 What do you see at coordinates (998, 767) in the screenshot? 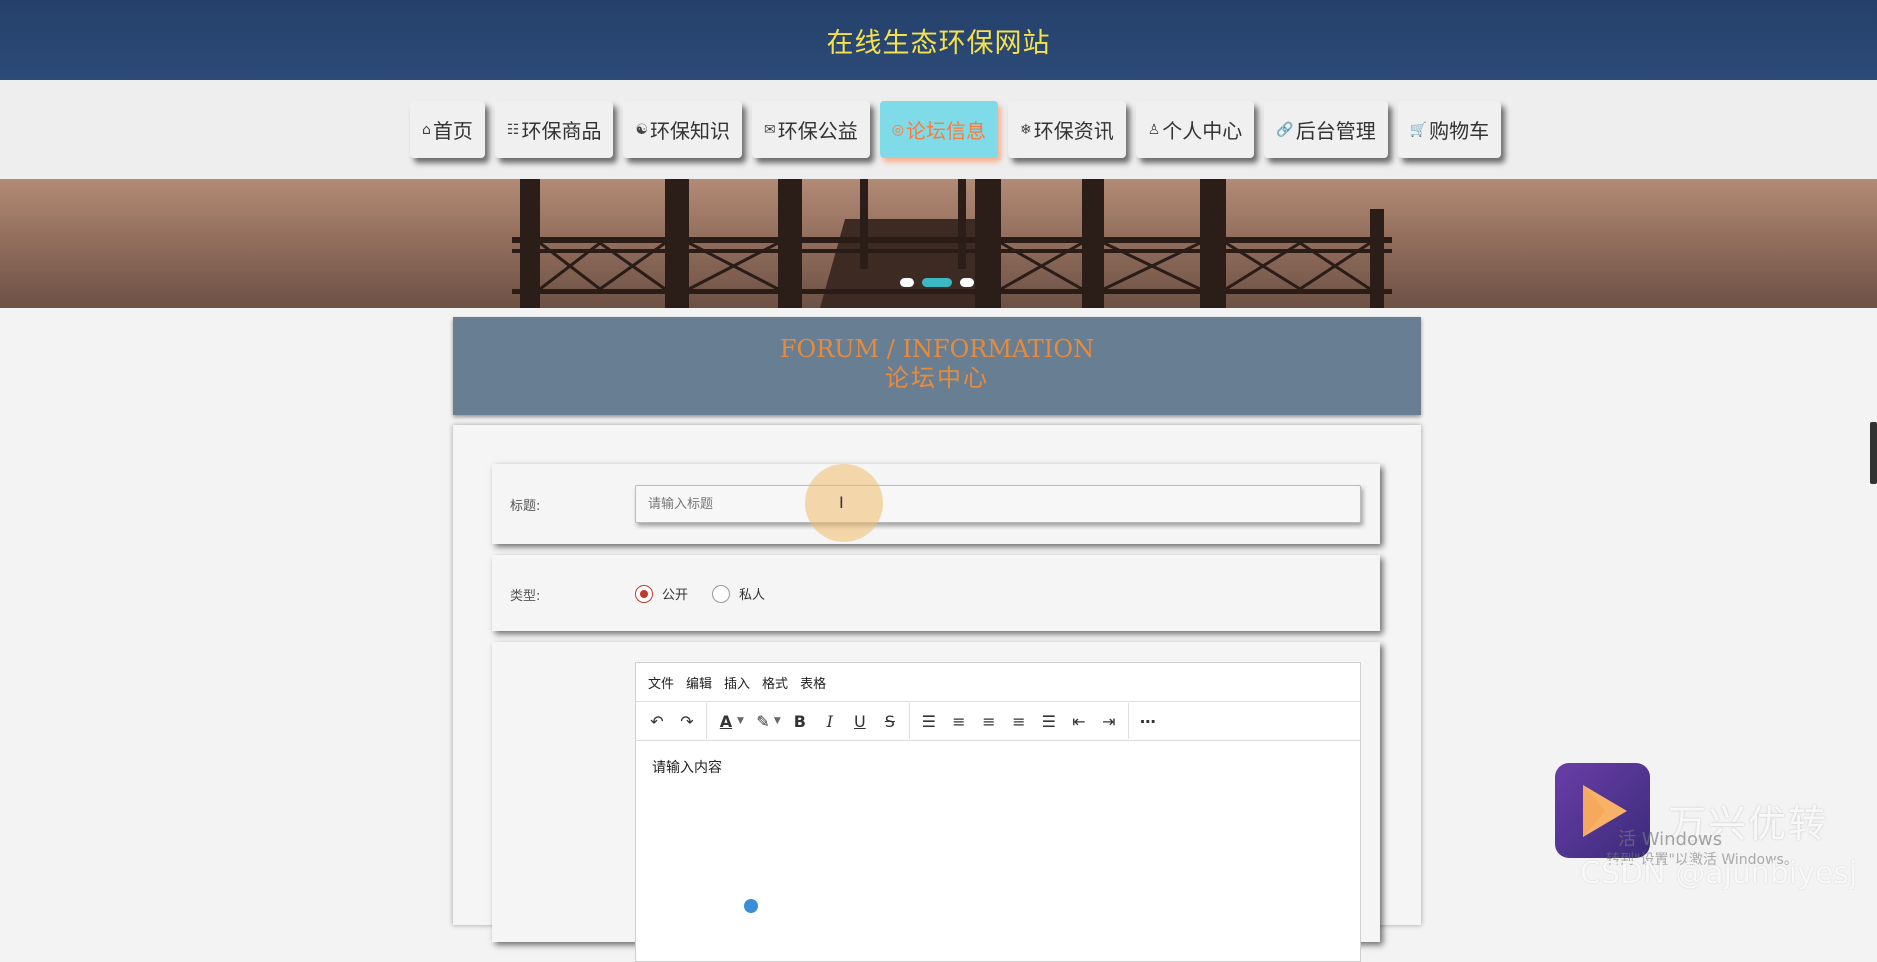
I see `editor-content: 请输入内容` at bounding box center [998, 767].